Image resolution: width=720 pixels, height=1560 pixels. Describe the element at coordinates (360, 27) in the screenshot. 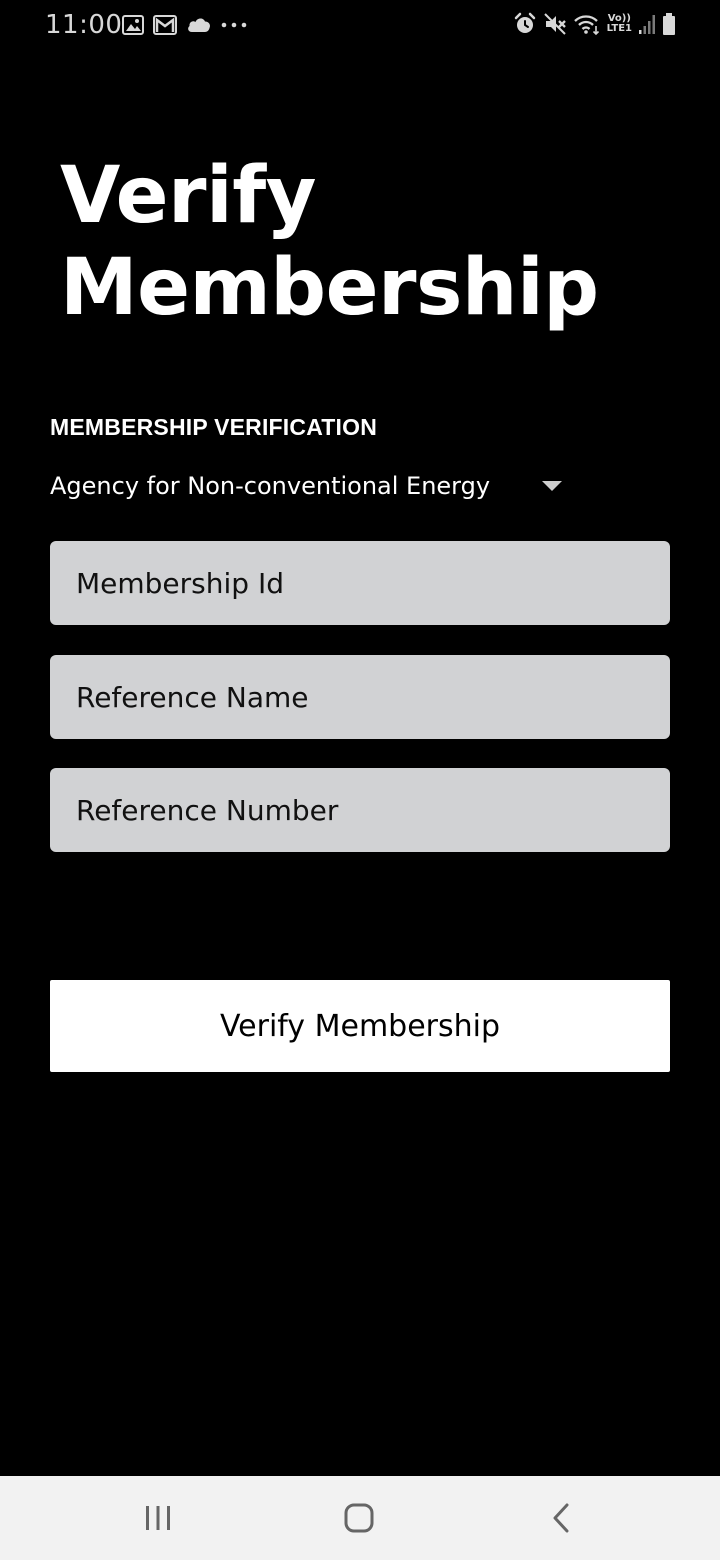

I see `status-bar: 11:00 Vo)) LTE1` at that location.